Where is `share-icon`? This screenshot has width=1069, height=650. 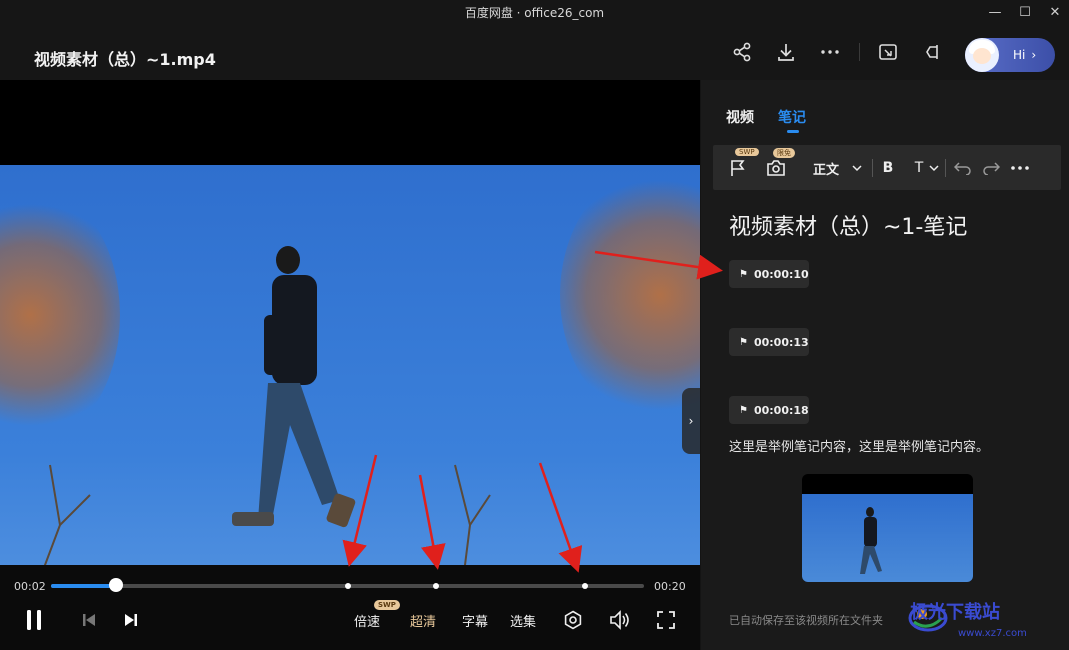 share-icon is located at coordinates (742, 52).